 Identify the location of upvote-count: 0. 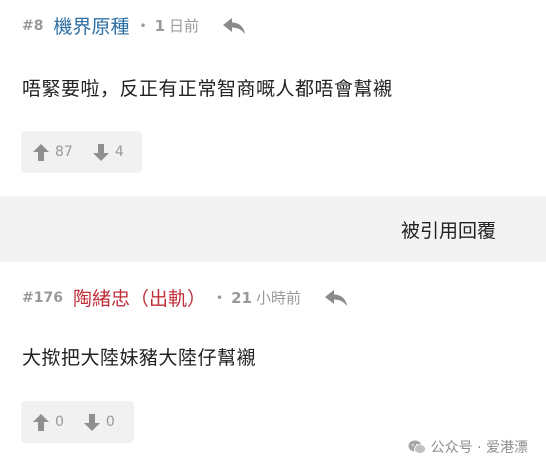
(59, 422).